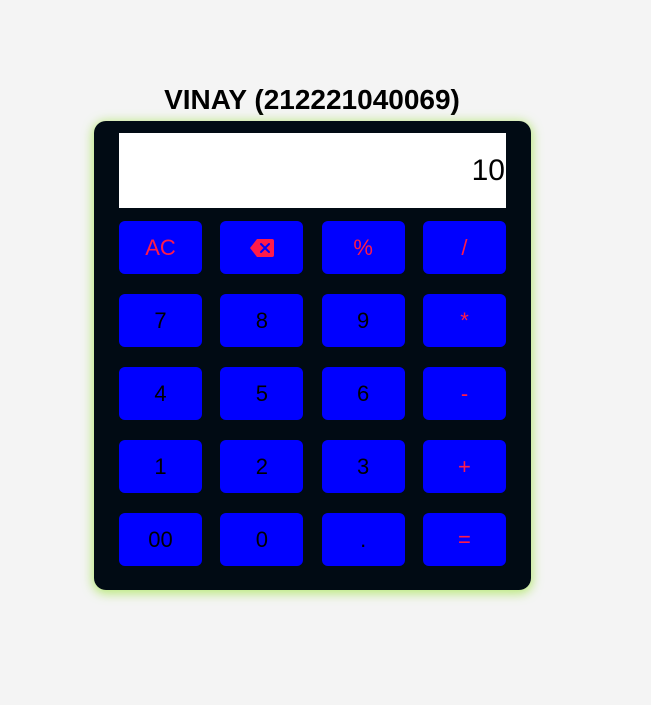 Image resolution: width=651 pixels, height=705 pixels. I want to click on digit-7-button: 7, so click(160, 320).